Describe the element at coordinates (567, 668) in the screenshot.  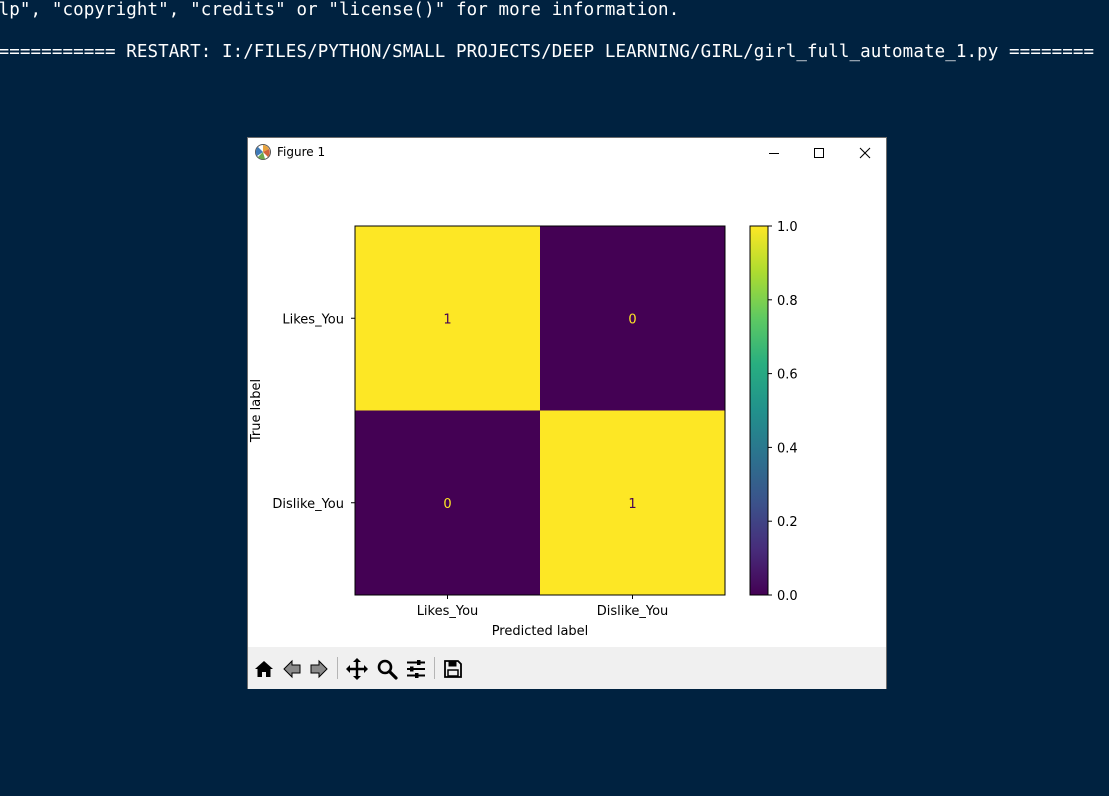
I see `navigation-toolbar` at that location.